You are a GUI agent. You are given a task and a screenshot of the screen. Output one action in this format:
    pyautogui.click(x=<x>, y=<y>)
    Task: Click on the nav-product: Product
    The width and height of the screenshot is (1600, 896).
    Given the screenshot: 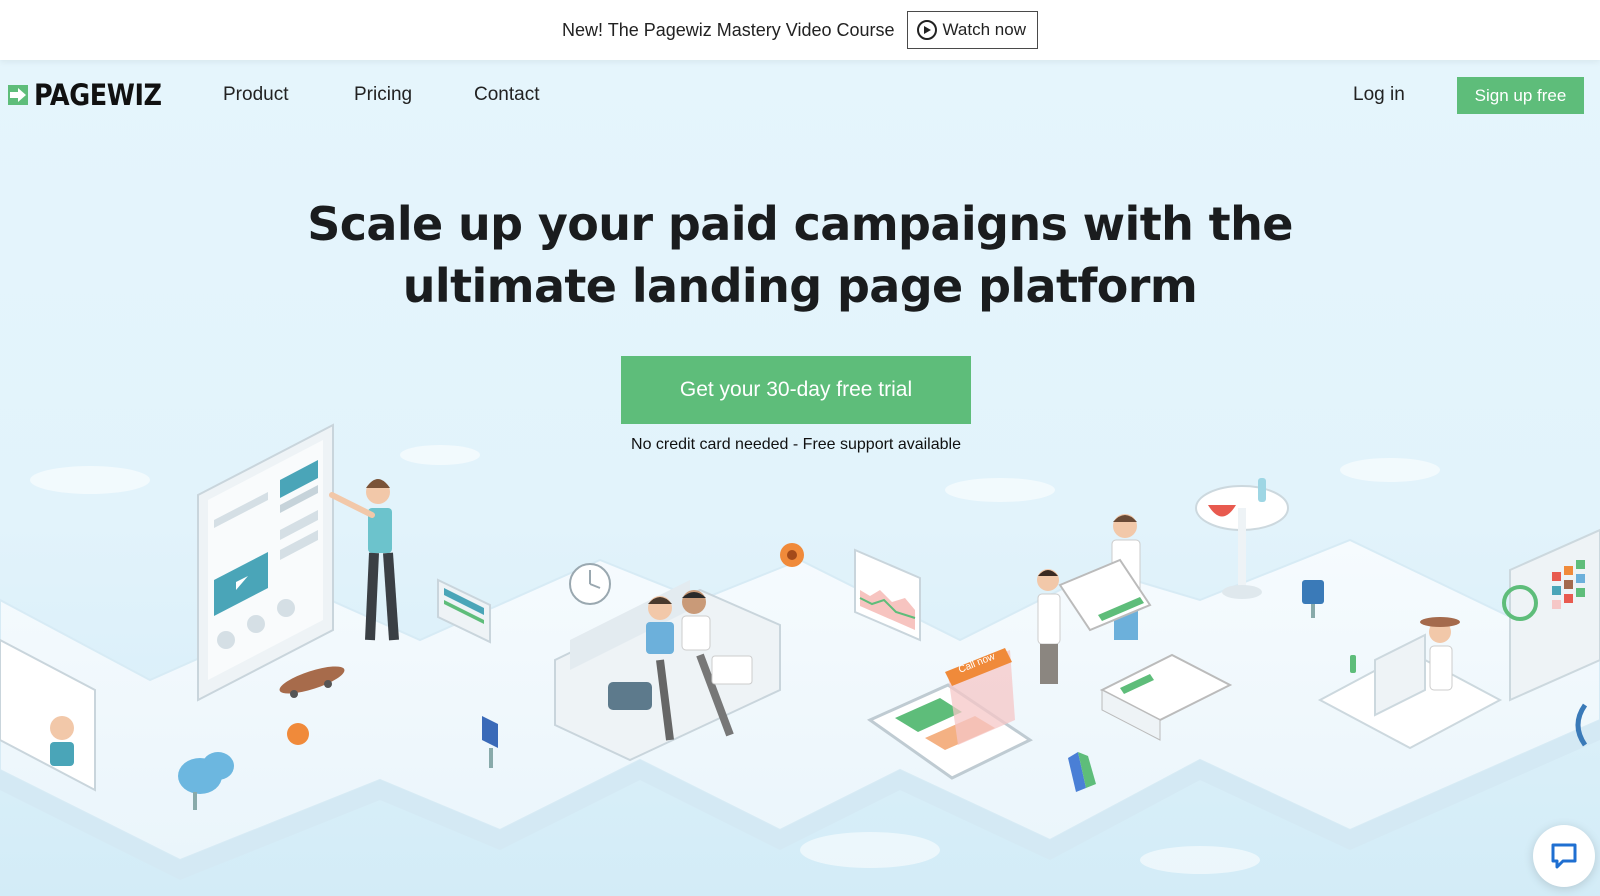 What is the action you would take?
    pyautogui.click(x=255, y=95)
    